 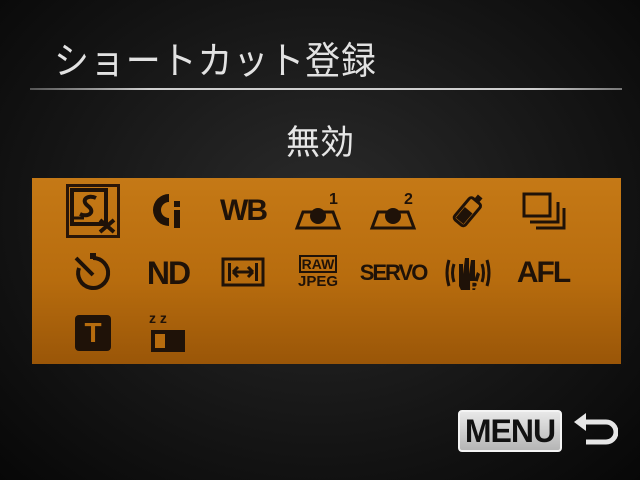 I want to click on tv-mode-icon: T, so click(x=93, y=333).